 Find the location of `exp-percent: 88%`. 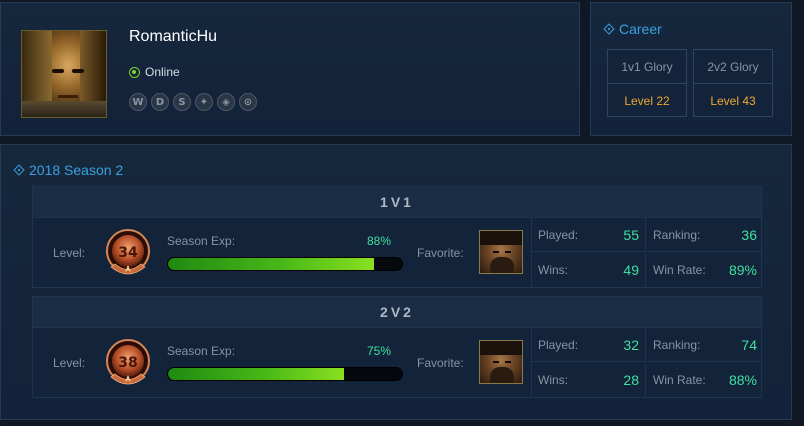

exp-percent: 88% is located at coordinates (379, 241).